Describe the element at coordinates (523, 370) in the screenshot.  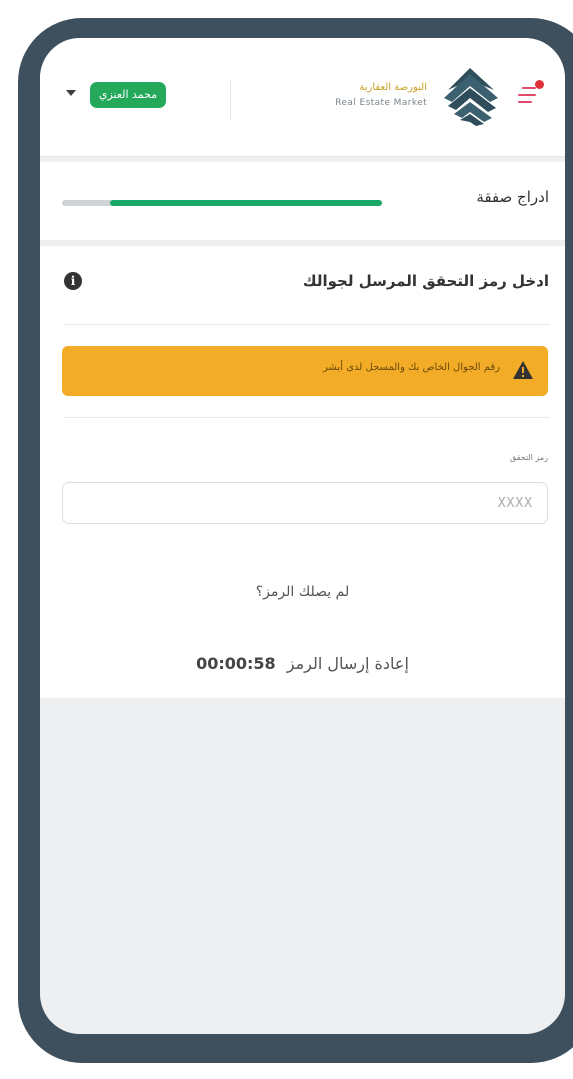
I see `warning-triangle-icon` at that location.